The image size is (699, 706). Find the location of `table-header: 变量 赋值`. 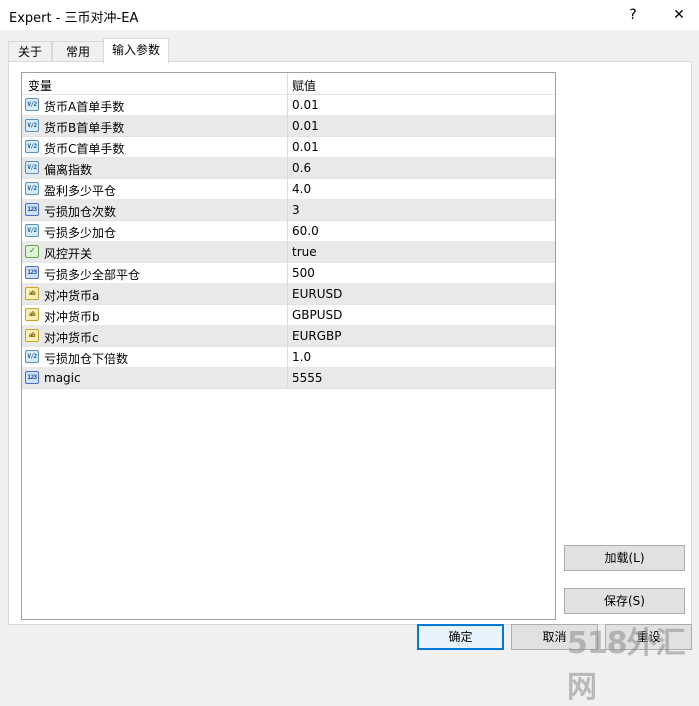

table-header: 变量 赋值 is located at coordinates (288, 84).